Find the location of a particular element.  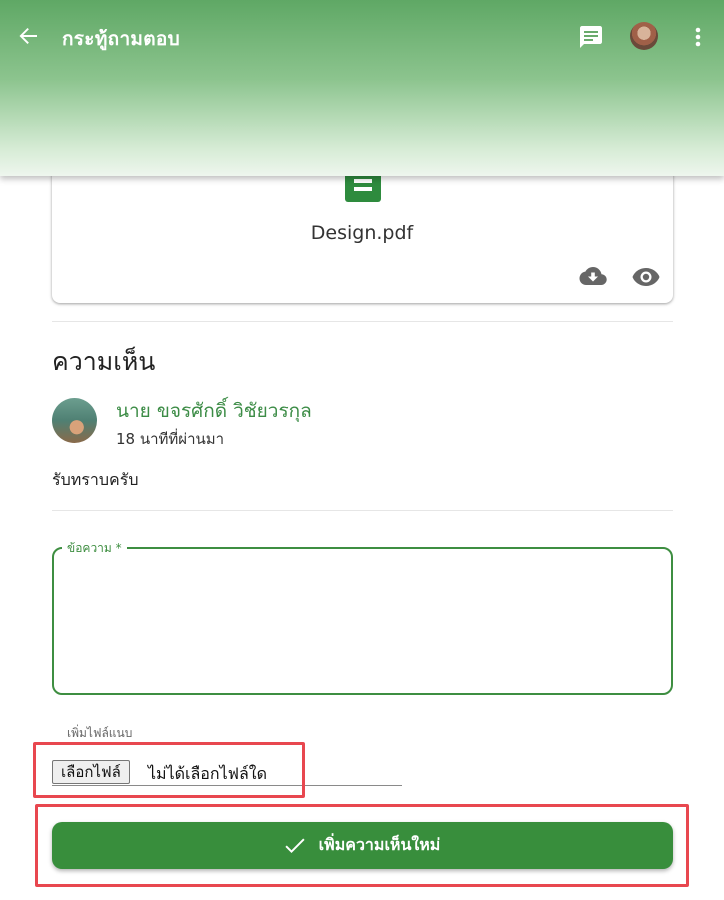

add-comment-label: เพิ่มความเห็นใหม่ is located at coordinates (379, 844).